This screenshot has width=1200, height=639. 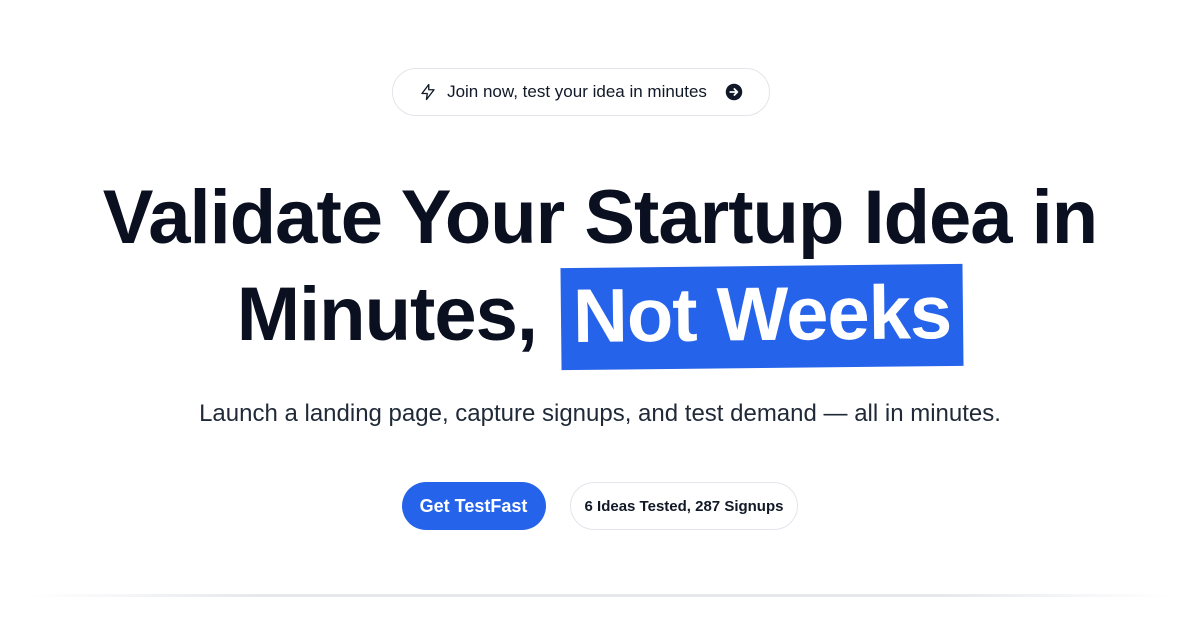 What do you see at coordinates (684, 506) in the screenshot?
I see `stats-badge: 6 Ideas Tested, 287 Signups` at bounding box center [684, 506].